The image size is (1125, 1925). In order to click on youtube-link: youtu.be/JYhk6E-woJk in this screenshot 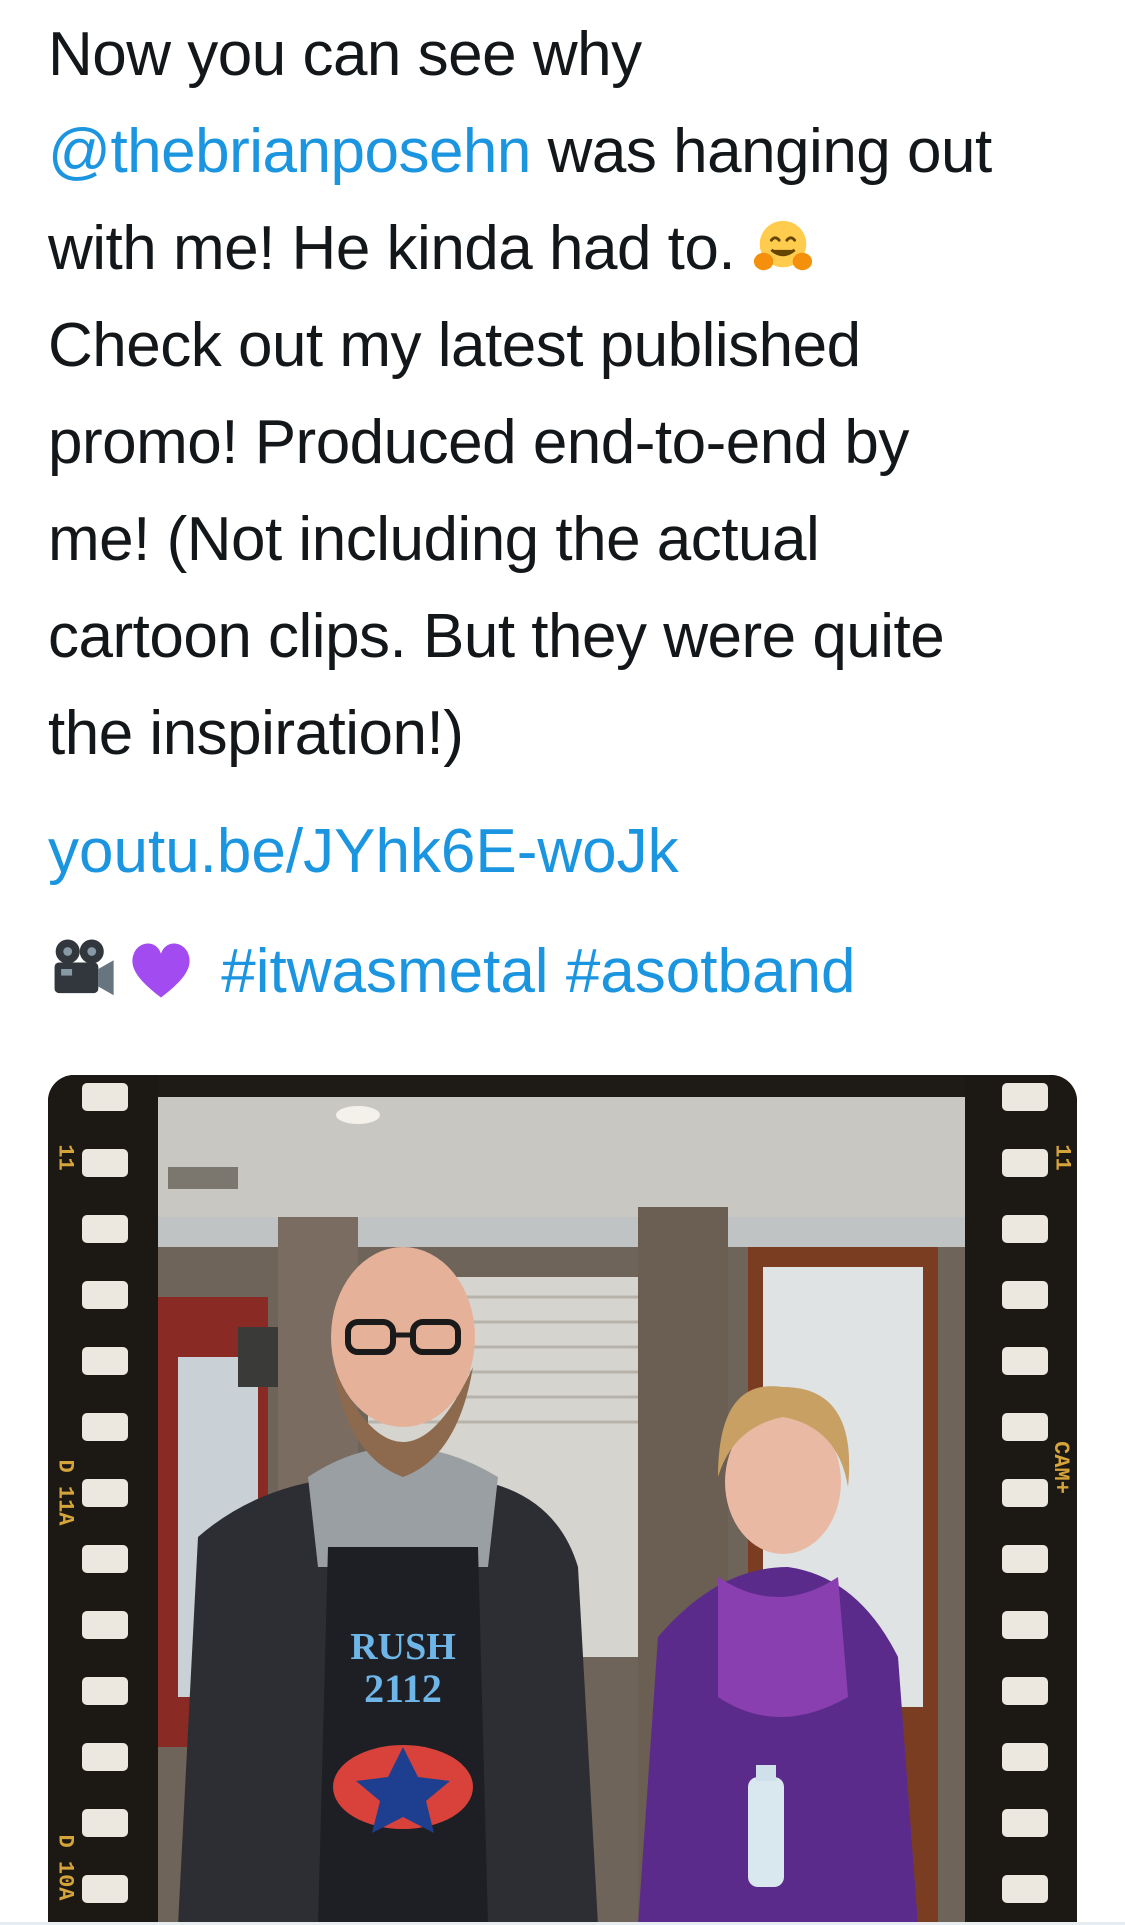, I will do `click(363, 852)`.